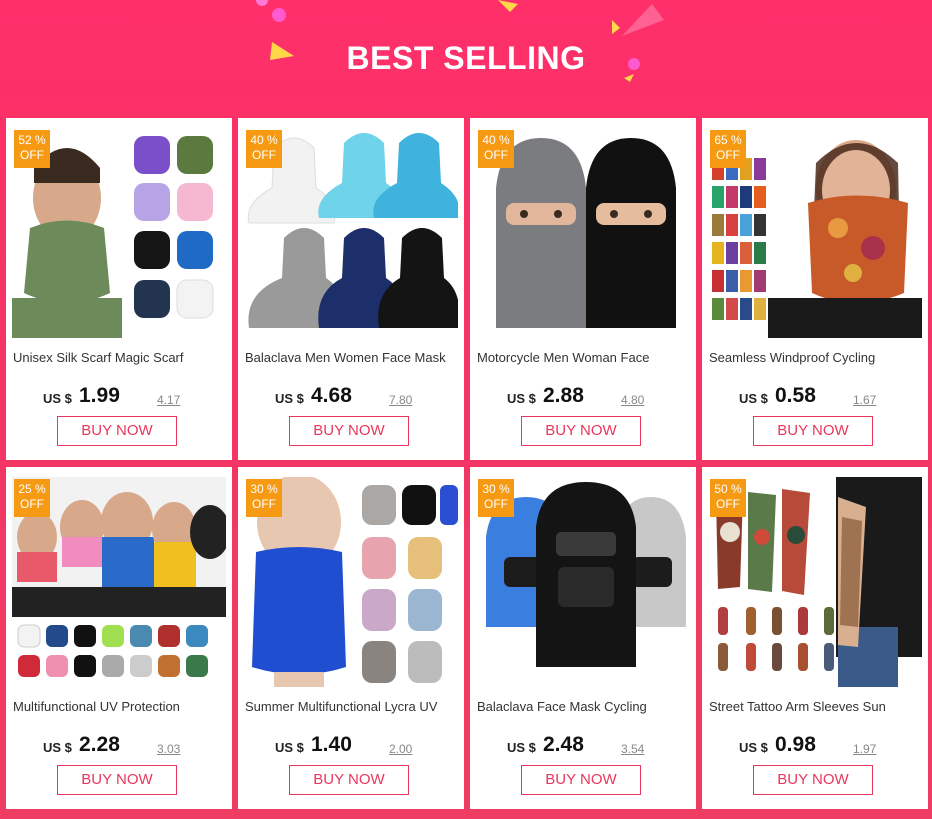  I want to click on price-row: US $ 2.28 3.03, so click(119, 745).